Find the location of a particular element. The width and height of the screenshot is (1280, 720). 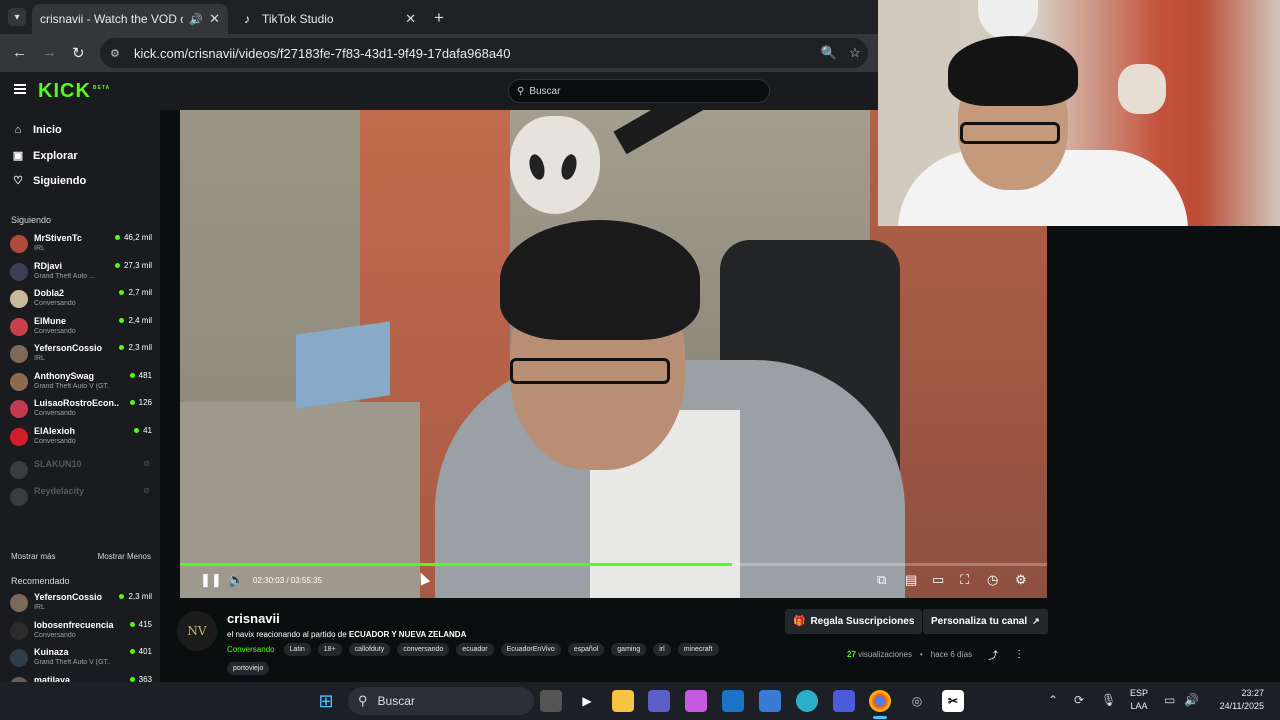

nav-explorar: ▣ Explorar is located at coordinates (45, 156).